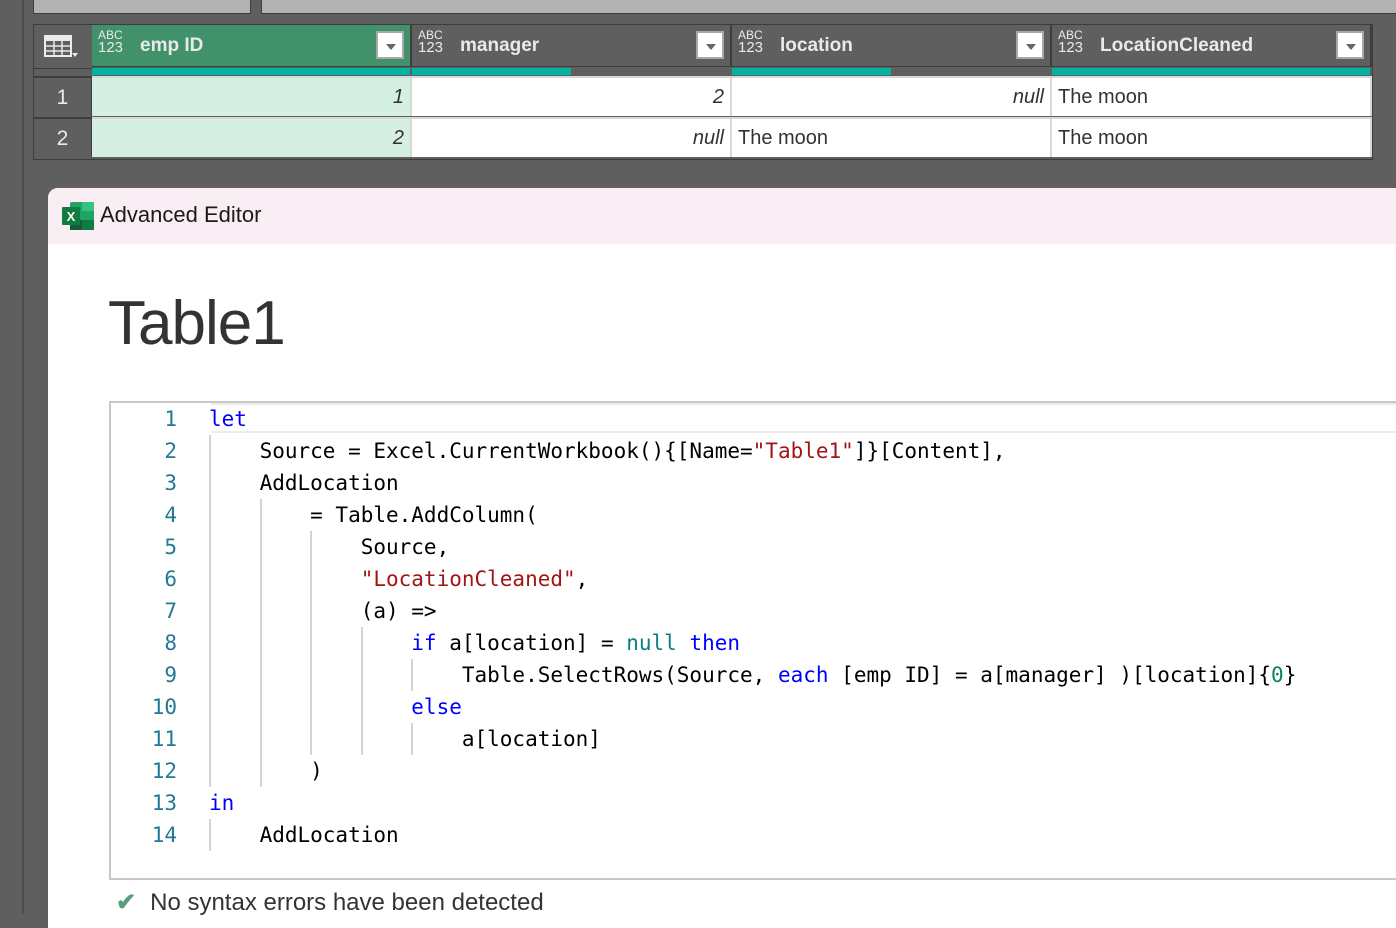 This screenshot has width=1396, height=928. I want to click on row-number: 2, so click(63, 137).